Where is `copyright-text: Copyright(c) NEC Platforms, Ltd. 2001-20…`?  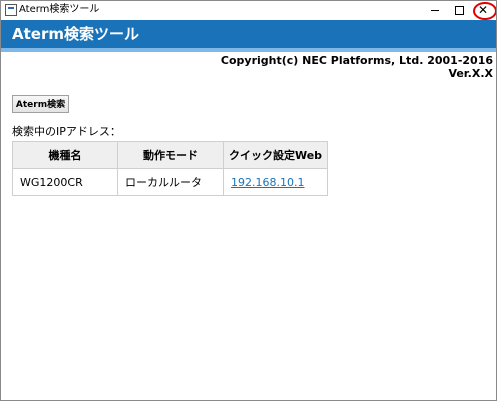
copyright-text: Copyright(c) NEC Platforms, Ltd. 2001-20… is located at coordinates (356, 60).